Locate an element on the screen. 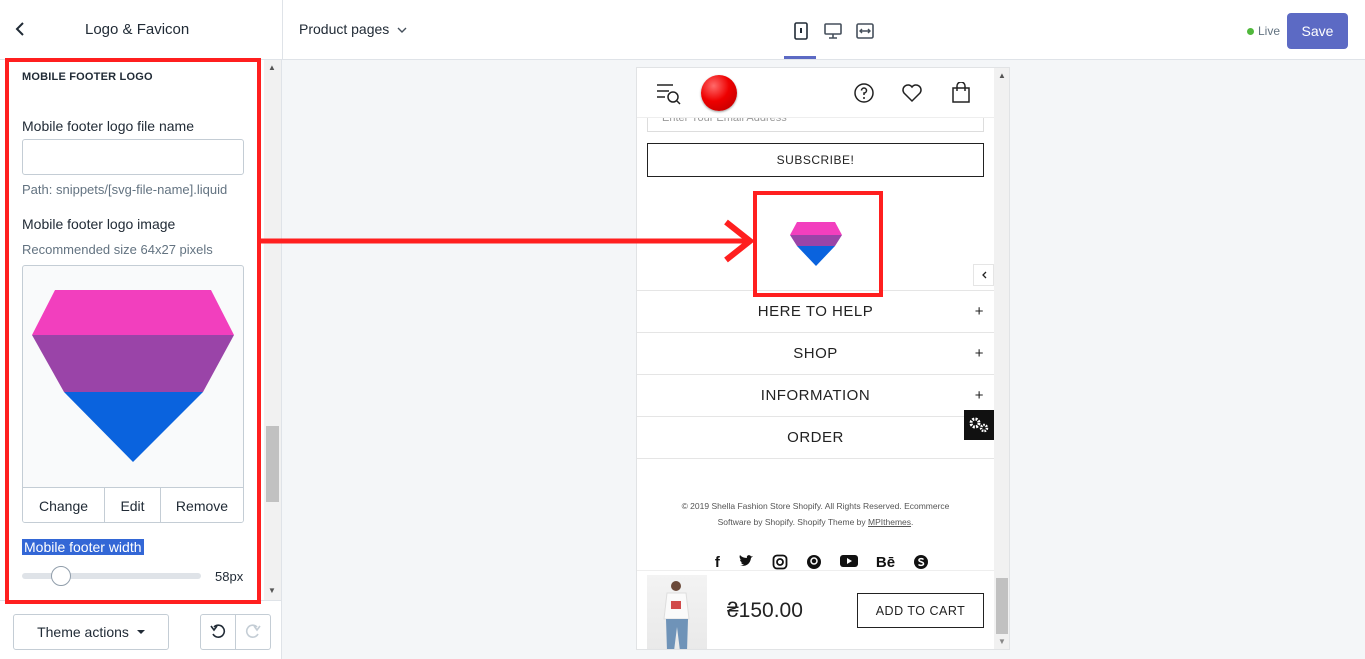 Image resolution: width=1365 pixels, height=659 pixels. settings-gear-button is located at coordinates (979, 425).